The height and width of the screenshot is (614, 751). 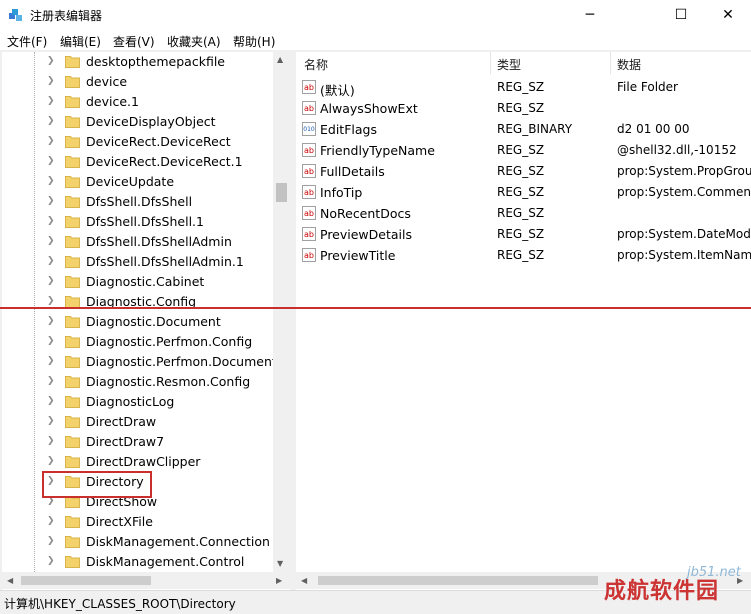 I want to click on menu-file: 文件(F), so click(x=27, y=41).